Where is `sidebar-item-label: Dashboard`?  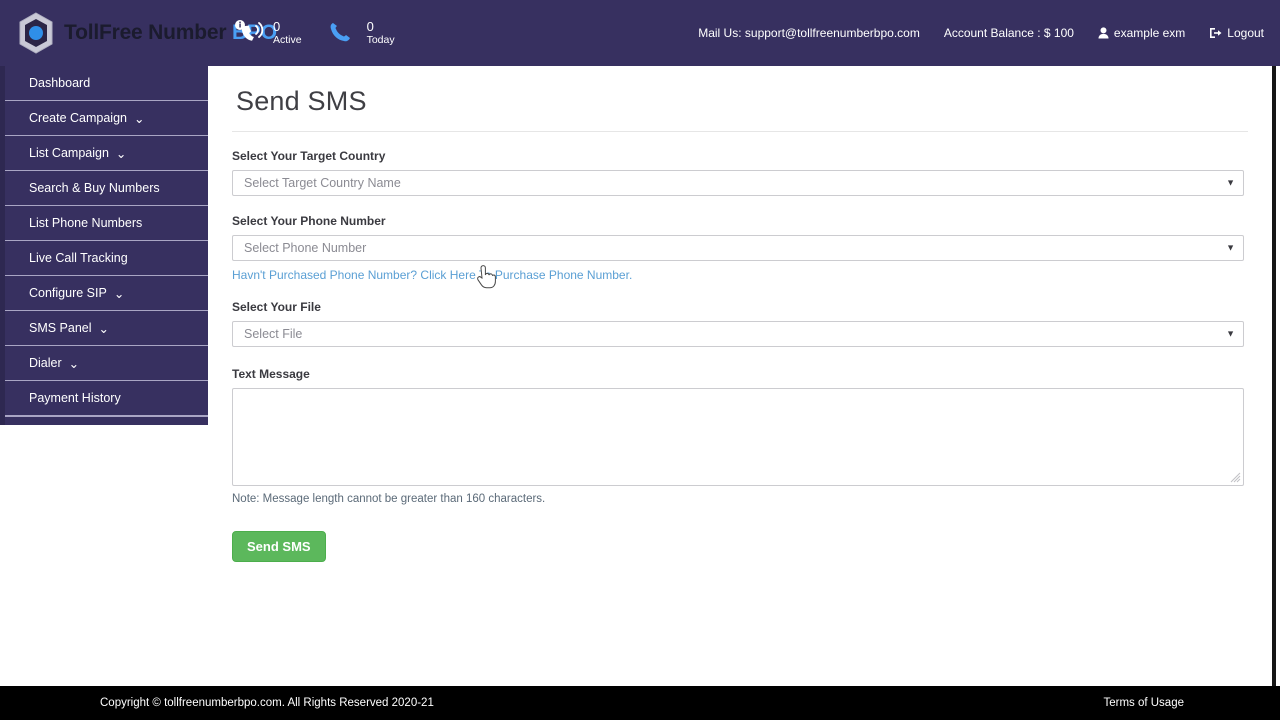
sidebar-item-label: Dashboard is located at coordinates (60, 83).